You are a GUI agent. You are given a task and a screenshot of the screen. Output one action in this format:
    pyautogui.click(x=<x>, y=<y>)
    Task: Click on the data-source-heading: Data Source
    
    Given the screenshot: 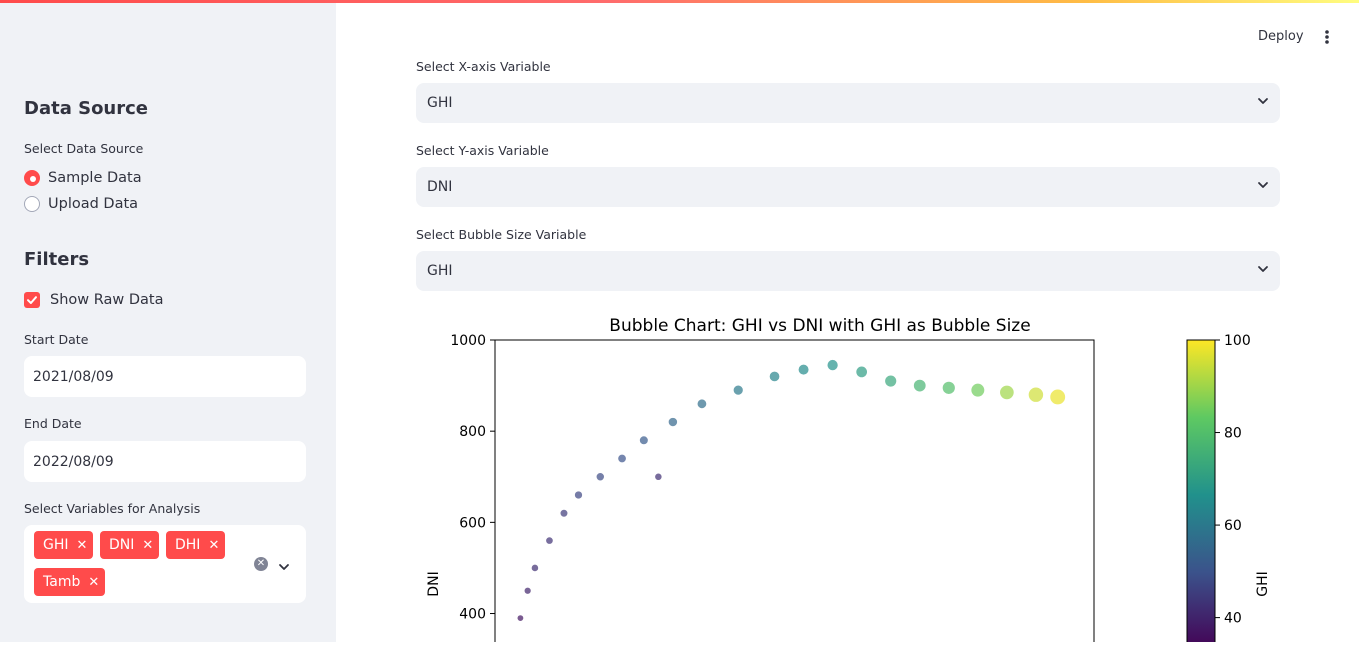 What is the action you would take?
    pyautogui.click(x=86, y=108)
    